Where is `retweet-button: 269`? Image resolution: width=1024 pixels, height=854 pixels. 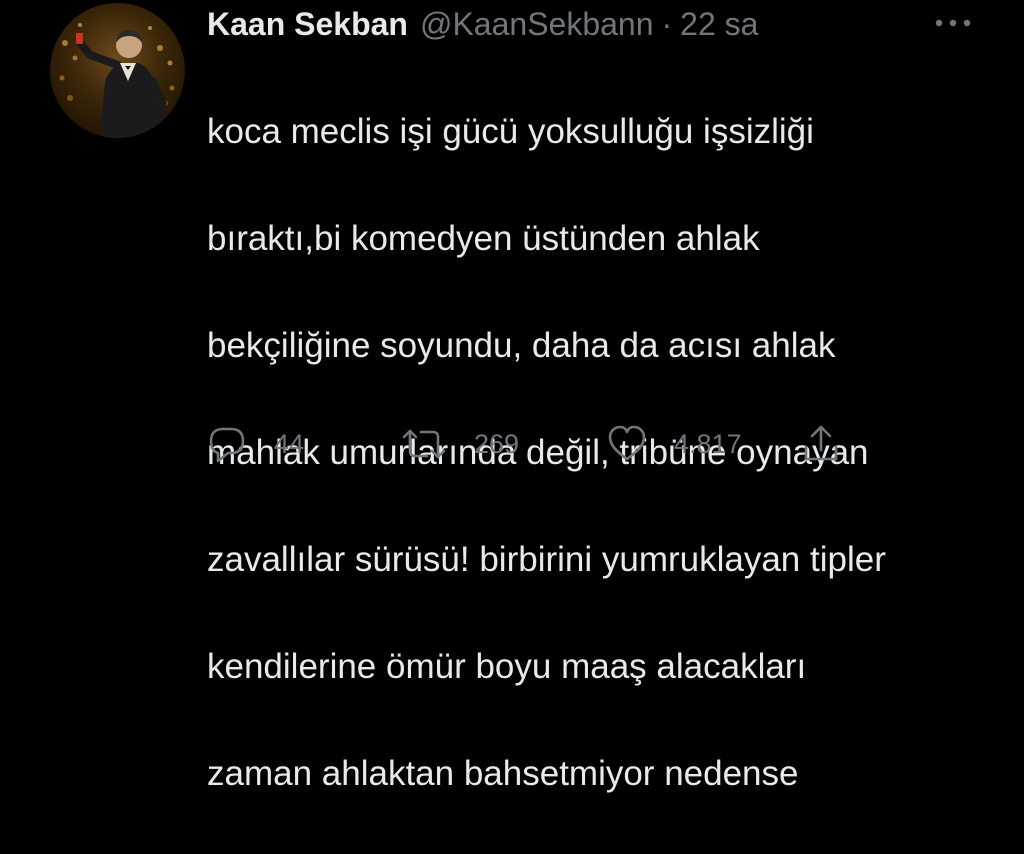
retweet-button: 269 is located at coordinates (459, 444).